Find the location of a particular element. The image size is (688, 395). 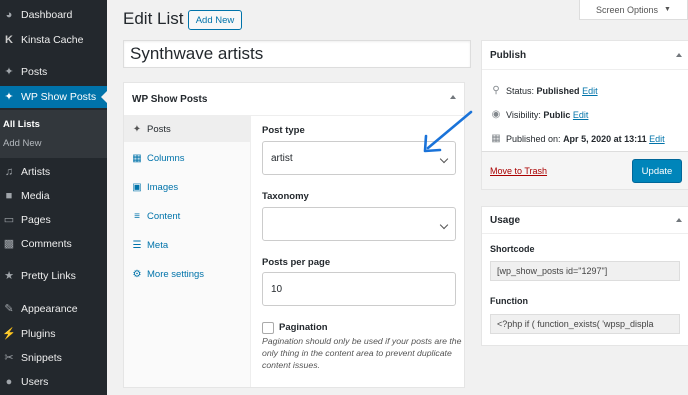

tab-content: ≡ Content is located at coordinates (187, 216).